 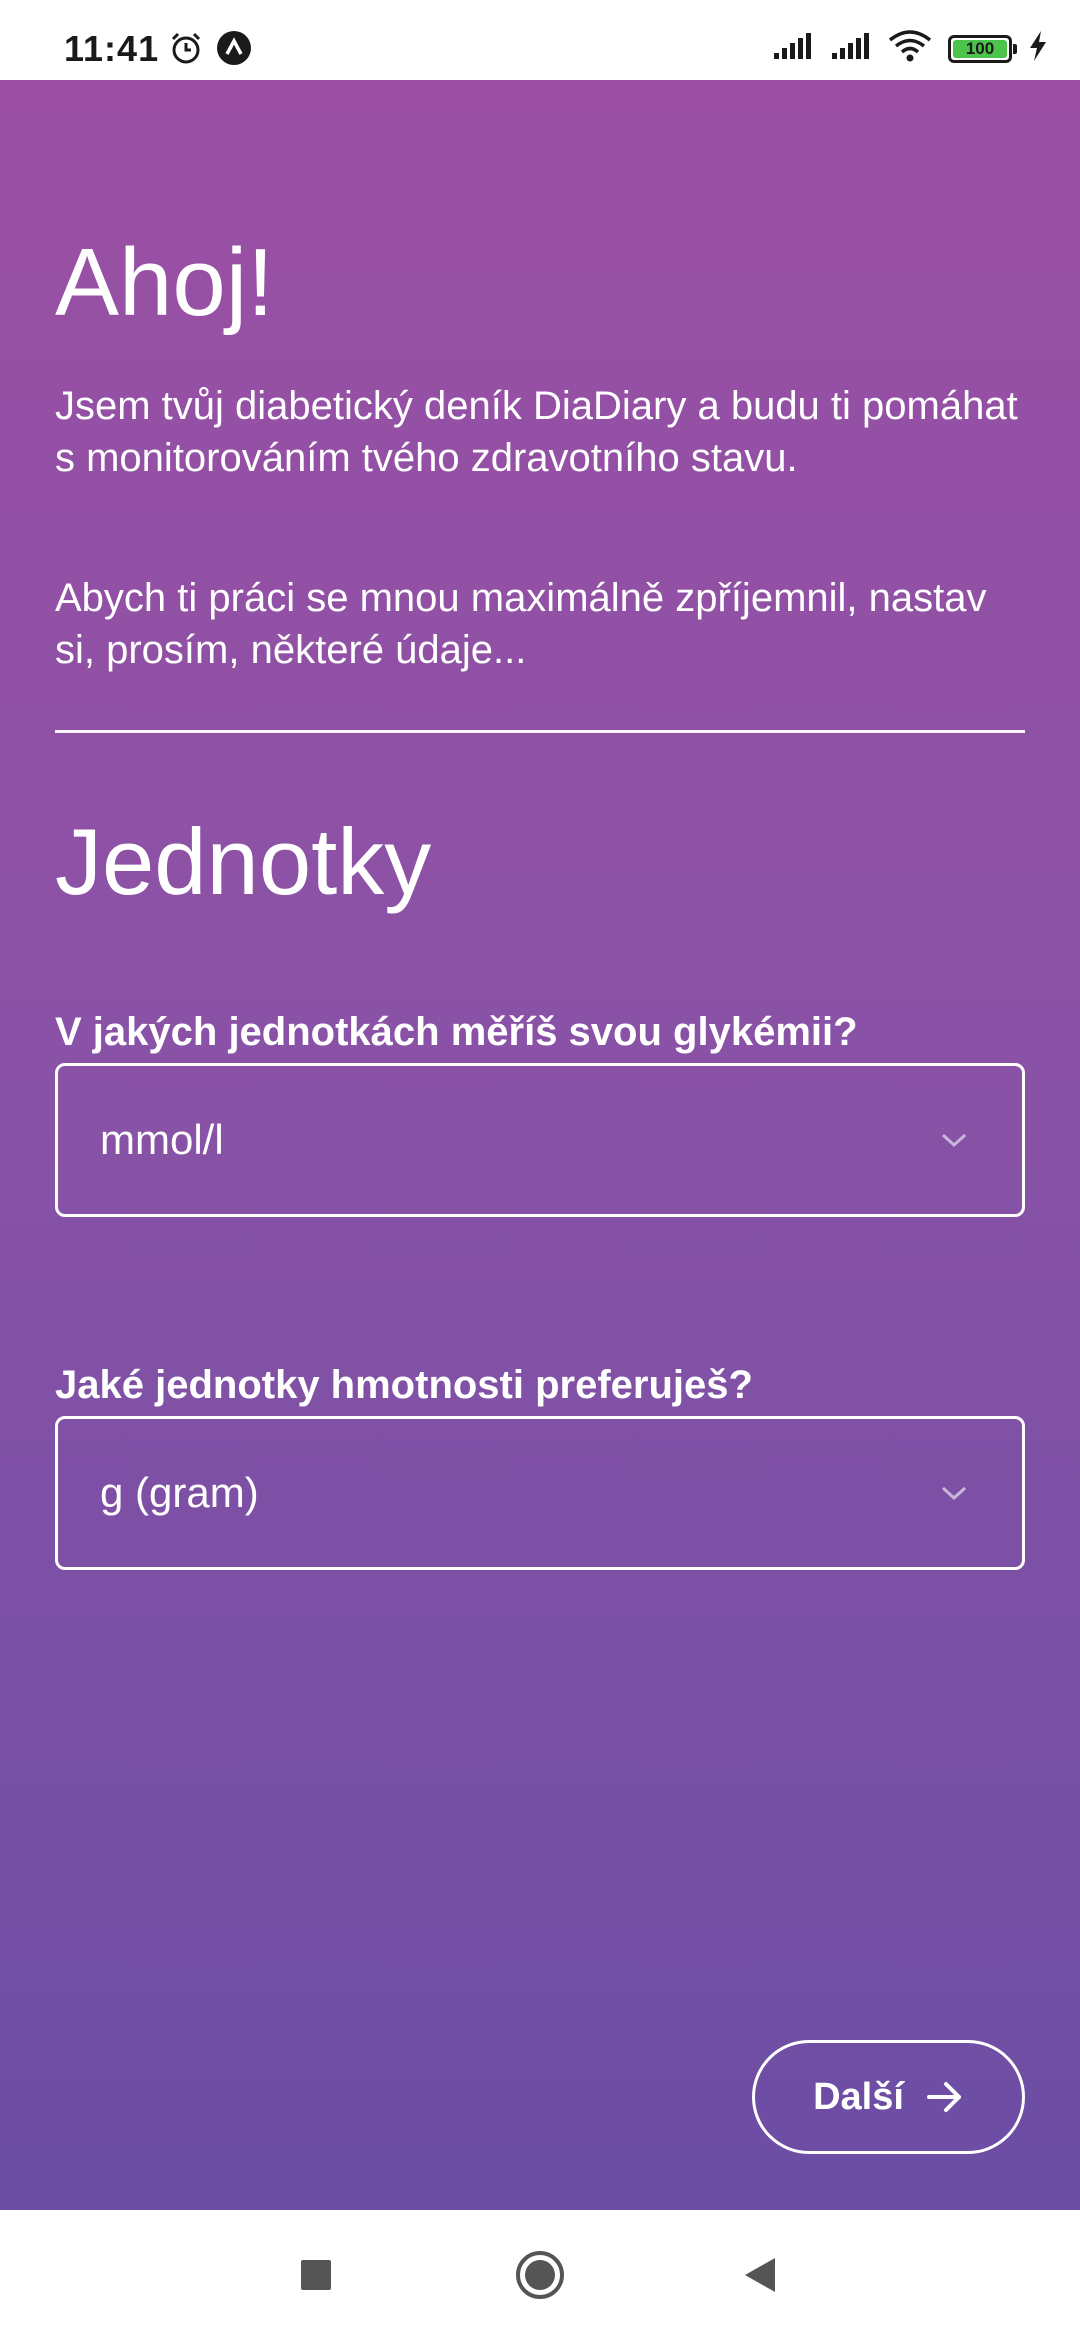 I want to click on charging-icon, so click(x=1038, y=48).